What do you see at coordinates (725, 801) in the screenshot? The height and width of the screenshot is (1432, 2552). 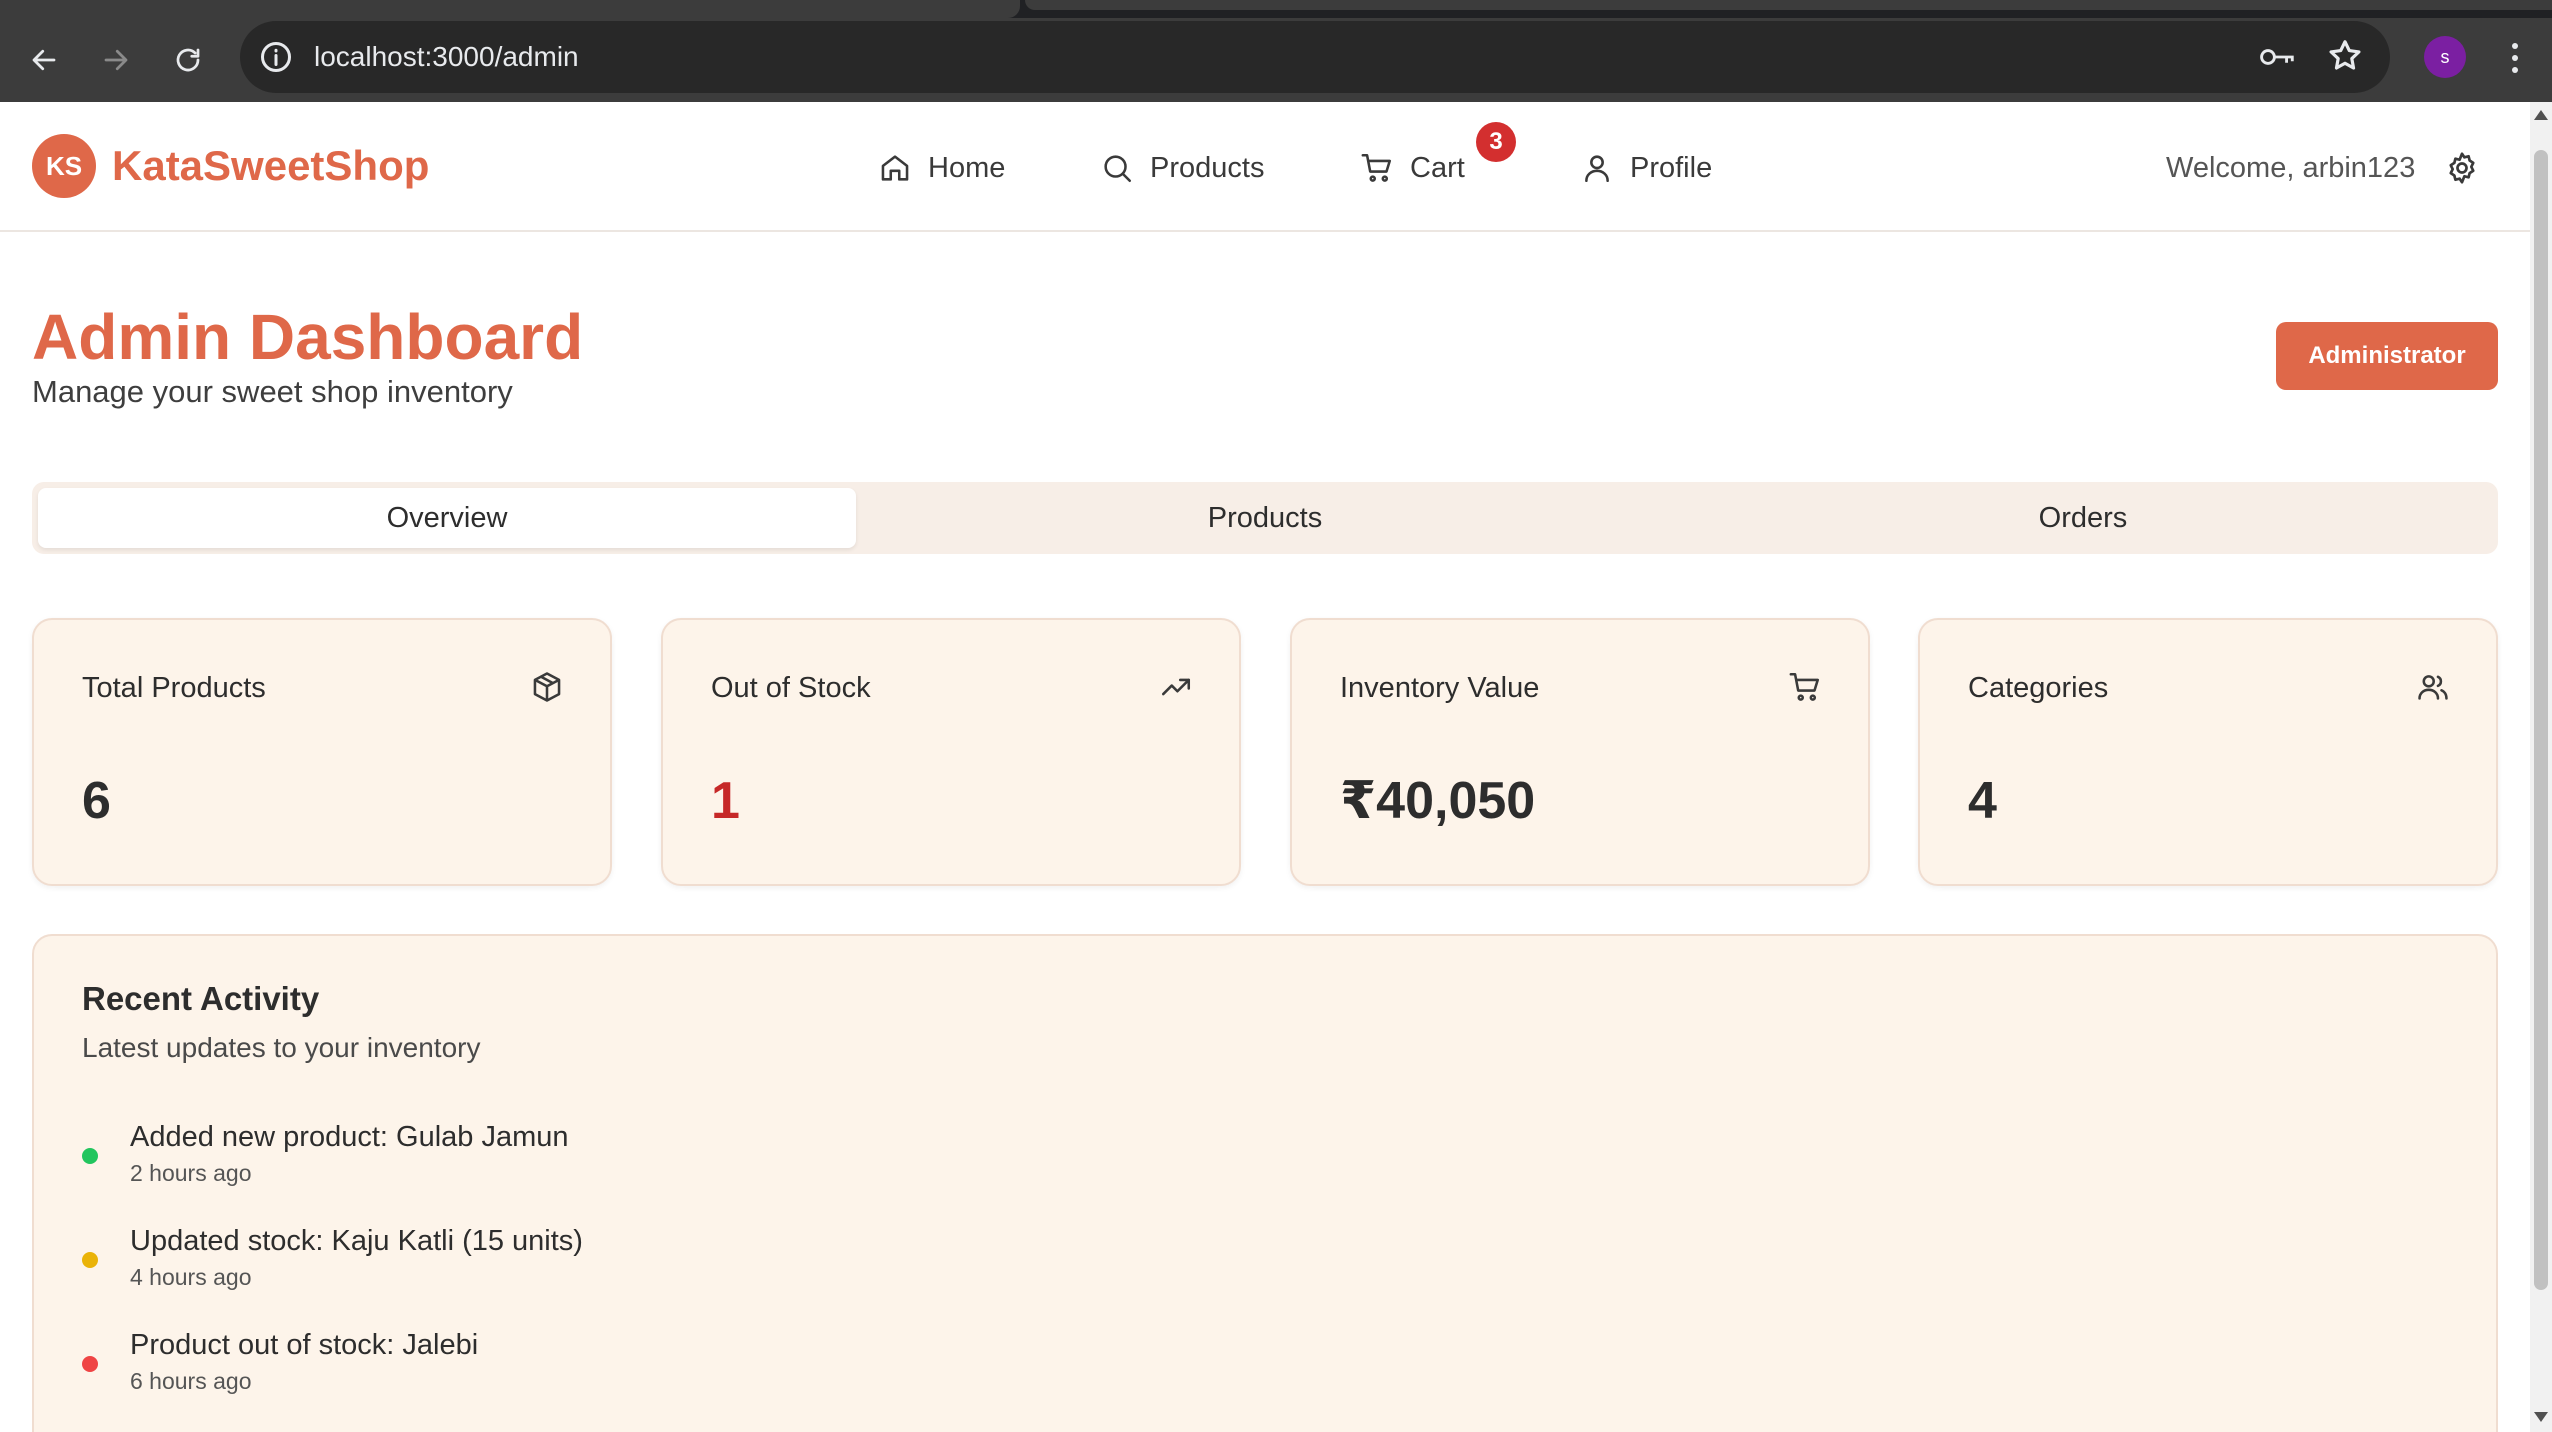 I see `stat-value: 1` at bounding box center [725, 801].